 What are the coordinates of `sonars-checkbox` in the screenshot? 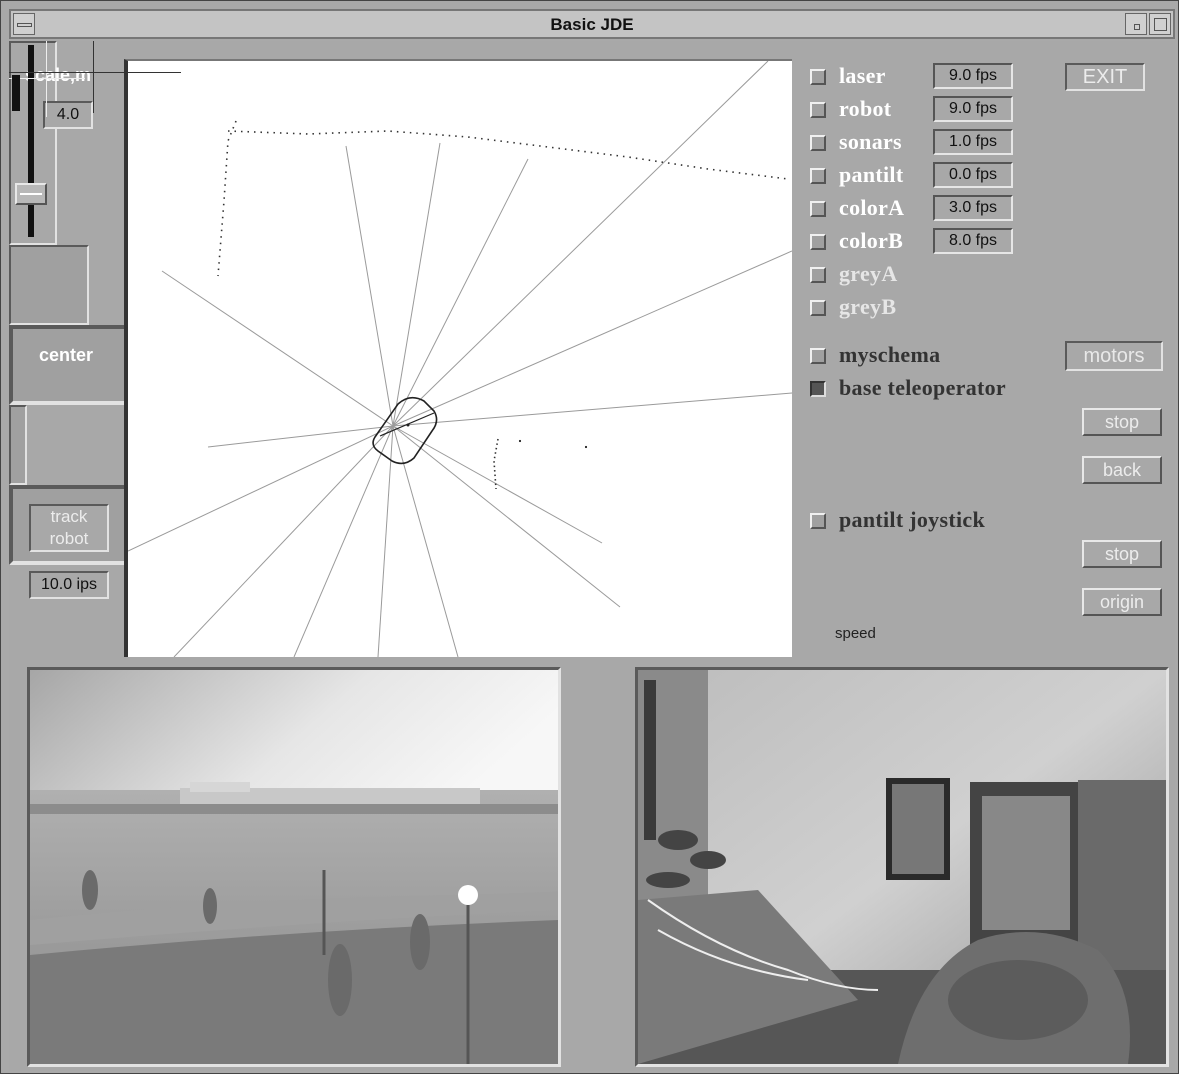 It's located at (818, 143).